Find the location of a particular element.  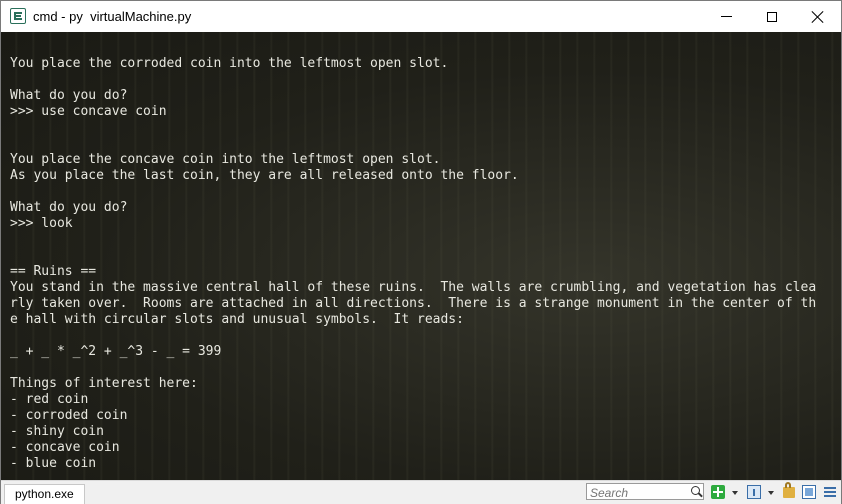

minimize-icon is located at coordinates (726, 16).